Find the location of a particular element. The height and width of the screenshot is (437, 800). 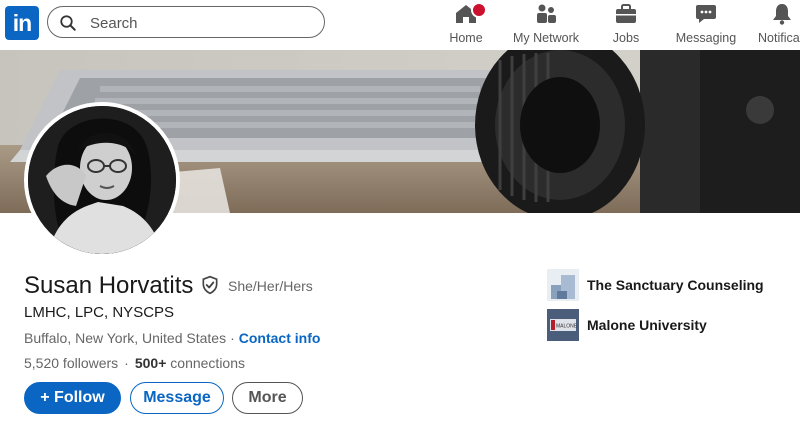

malone-logo: MALONE is located at coordinates (563, 325).